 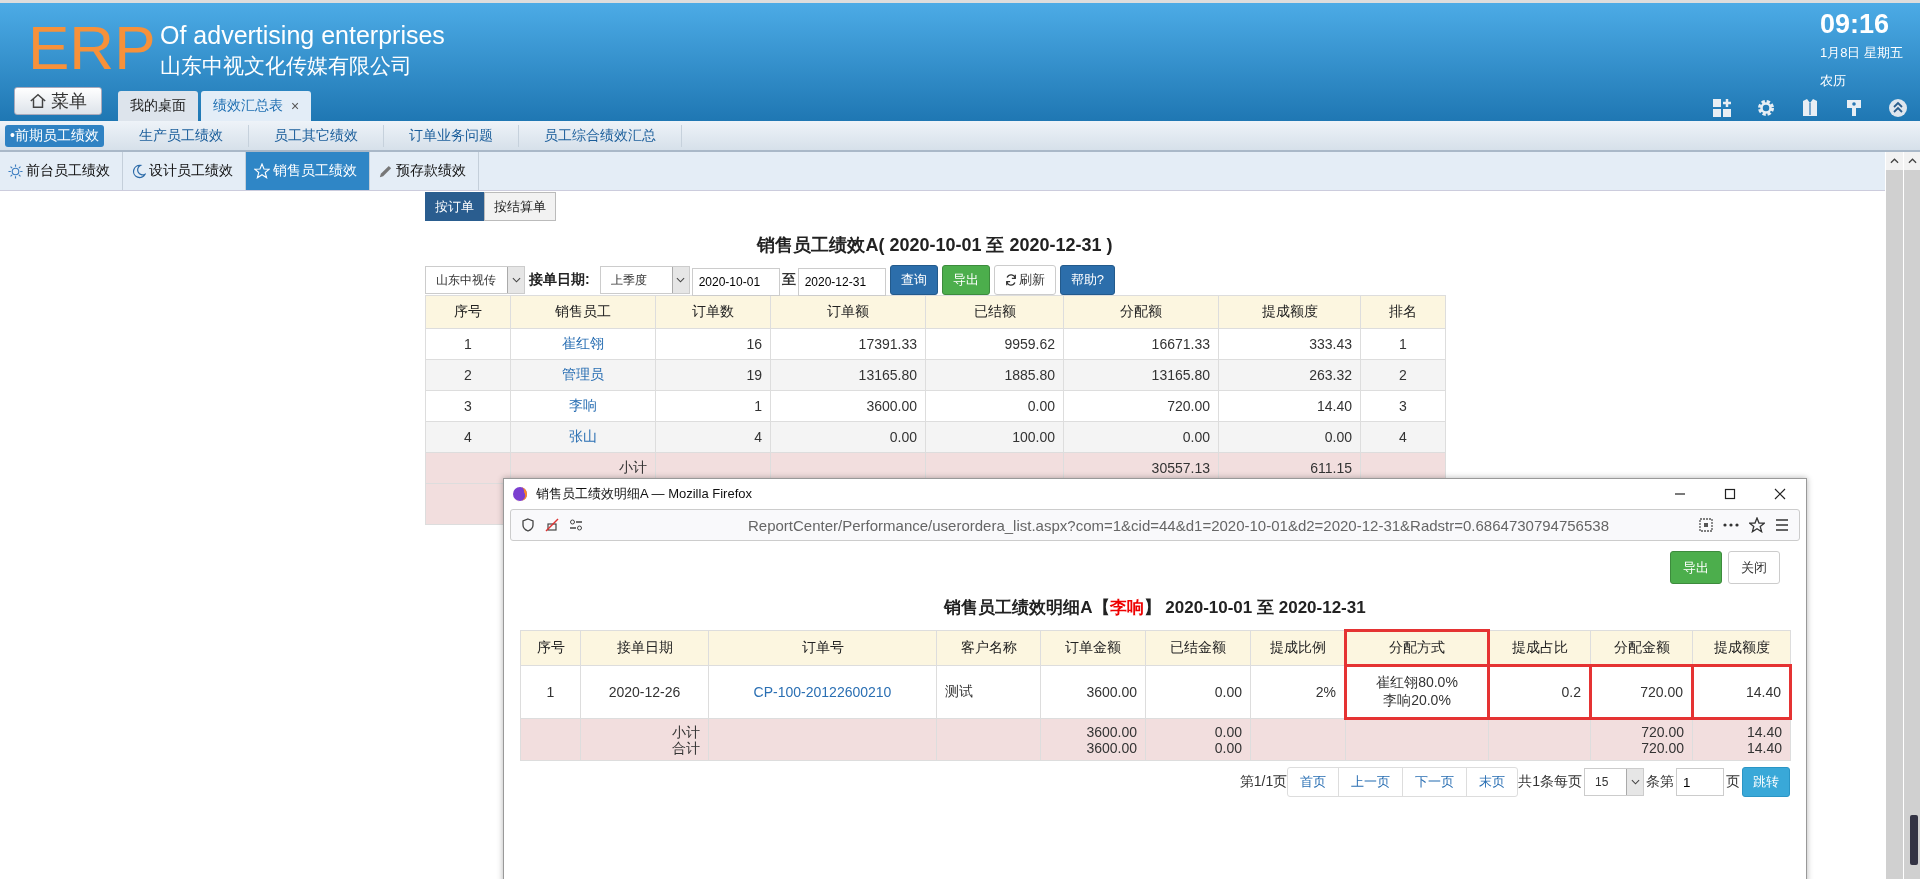 I want to click on menu-icon, so click(x=1782, y=525).